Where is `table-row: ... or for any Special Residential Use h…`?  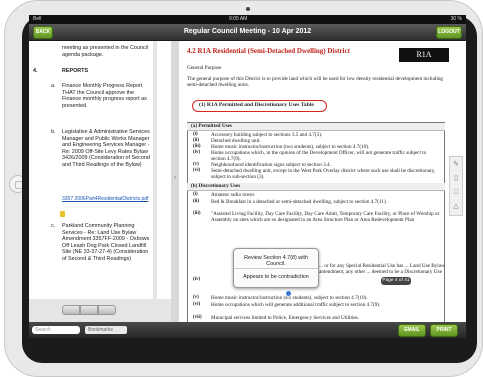
table-row: ... or for any Special Residential Use h… is located at coordinates (382, 269).